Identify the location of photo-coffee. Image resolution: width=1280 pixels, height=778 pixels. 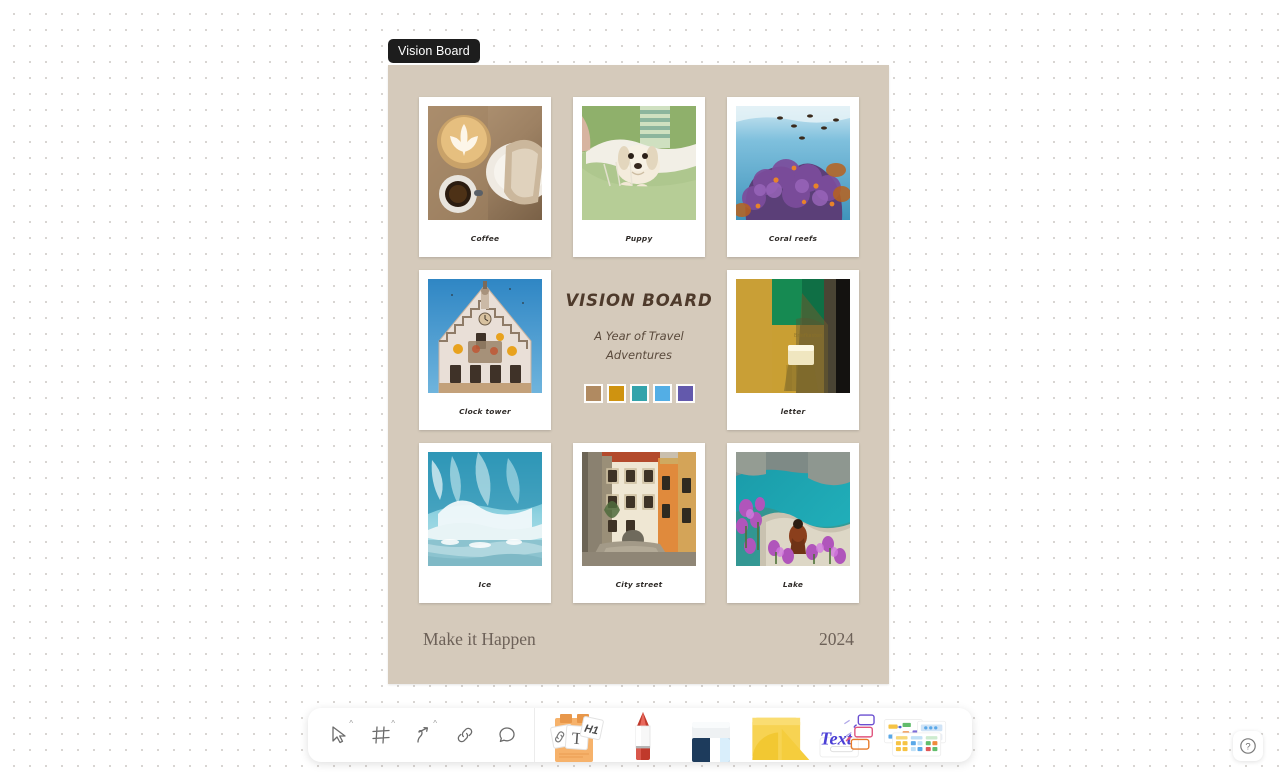
(485, 163).